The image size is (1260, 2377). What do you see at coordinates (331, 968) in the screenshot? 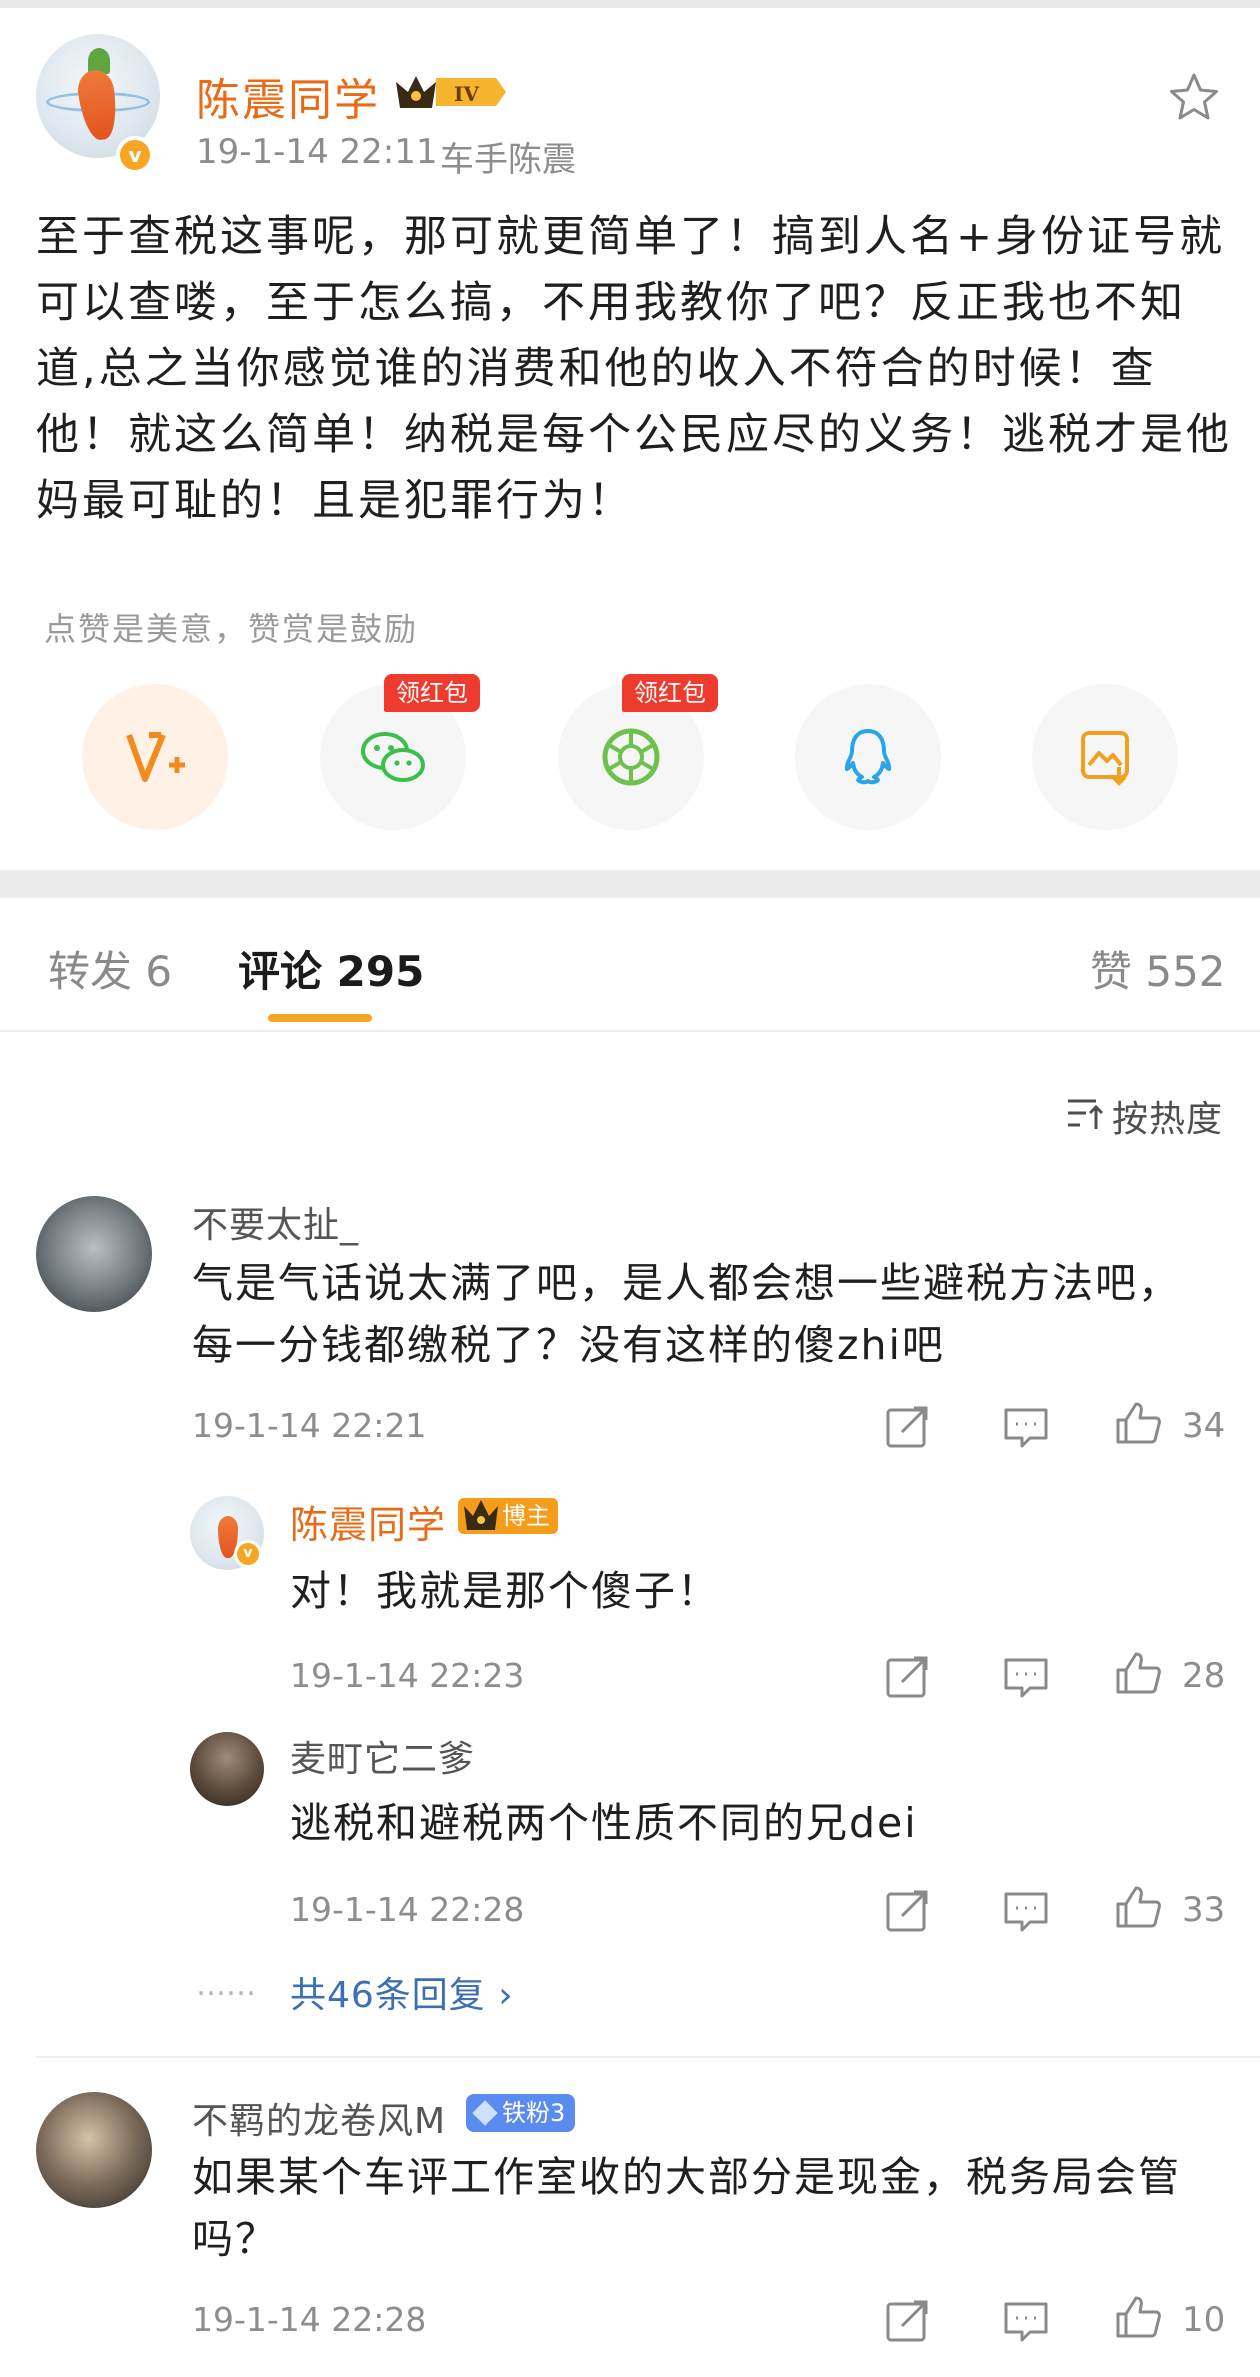
I see `tab-comments: 评论 295` at bounding box center [331, 968].